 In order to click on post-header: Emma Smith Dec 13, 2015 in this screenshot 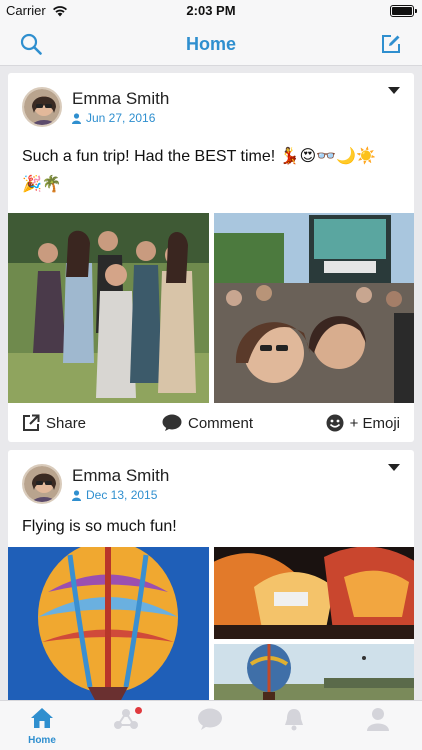, I will do `click(95, 484)`.